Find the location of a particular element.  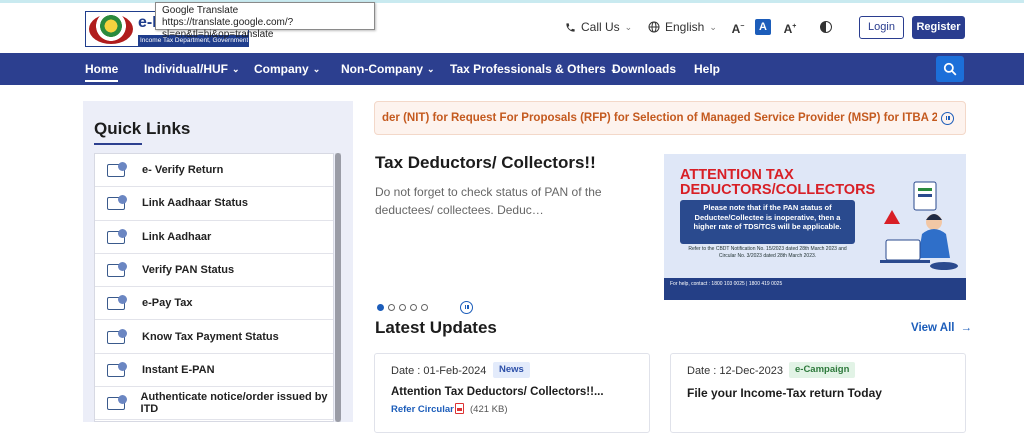

person-with-laptop-icon is located at coordinates (919, 225).